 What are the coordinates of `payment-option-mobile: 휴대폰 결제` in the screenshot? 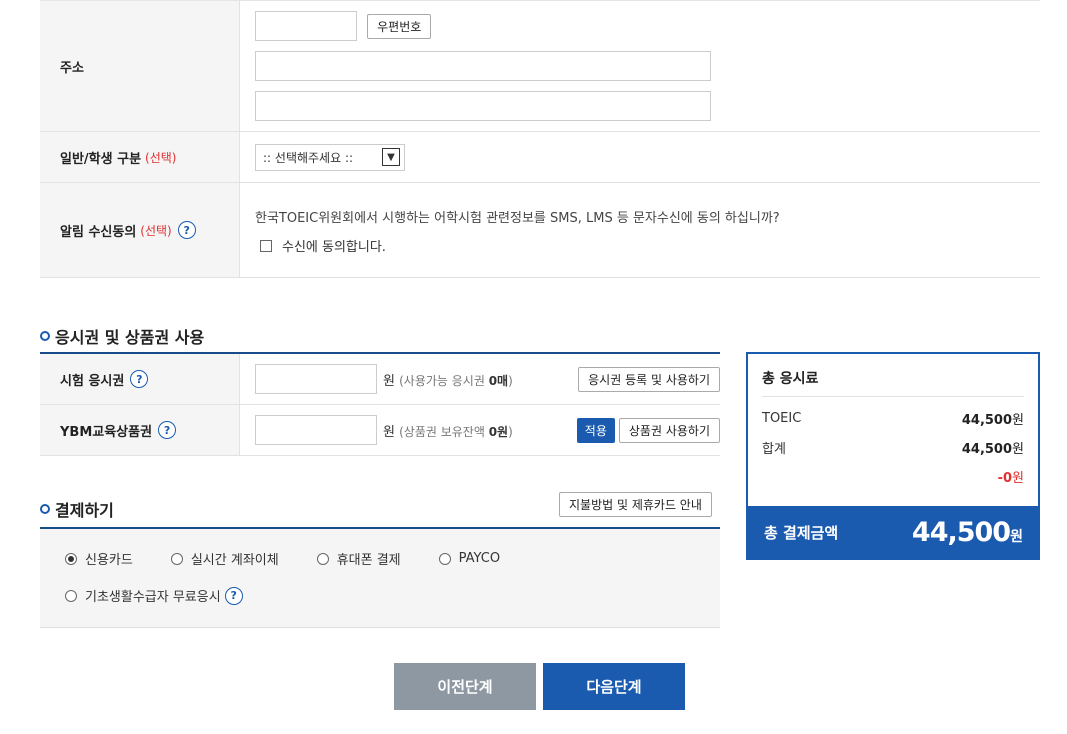 It's located at (358, 558).